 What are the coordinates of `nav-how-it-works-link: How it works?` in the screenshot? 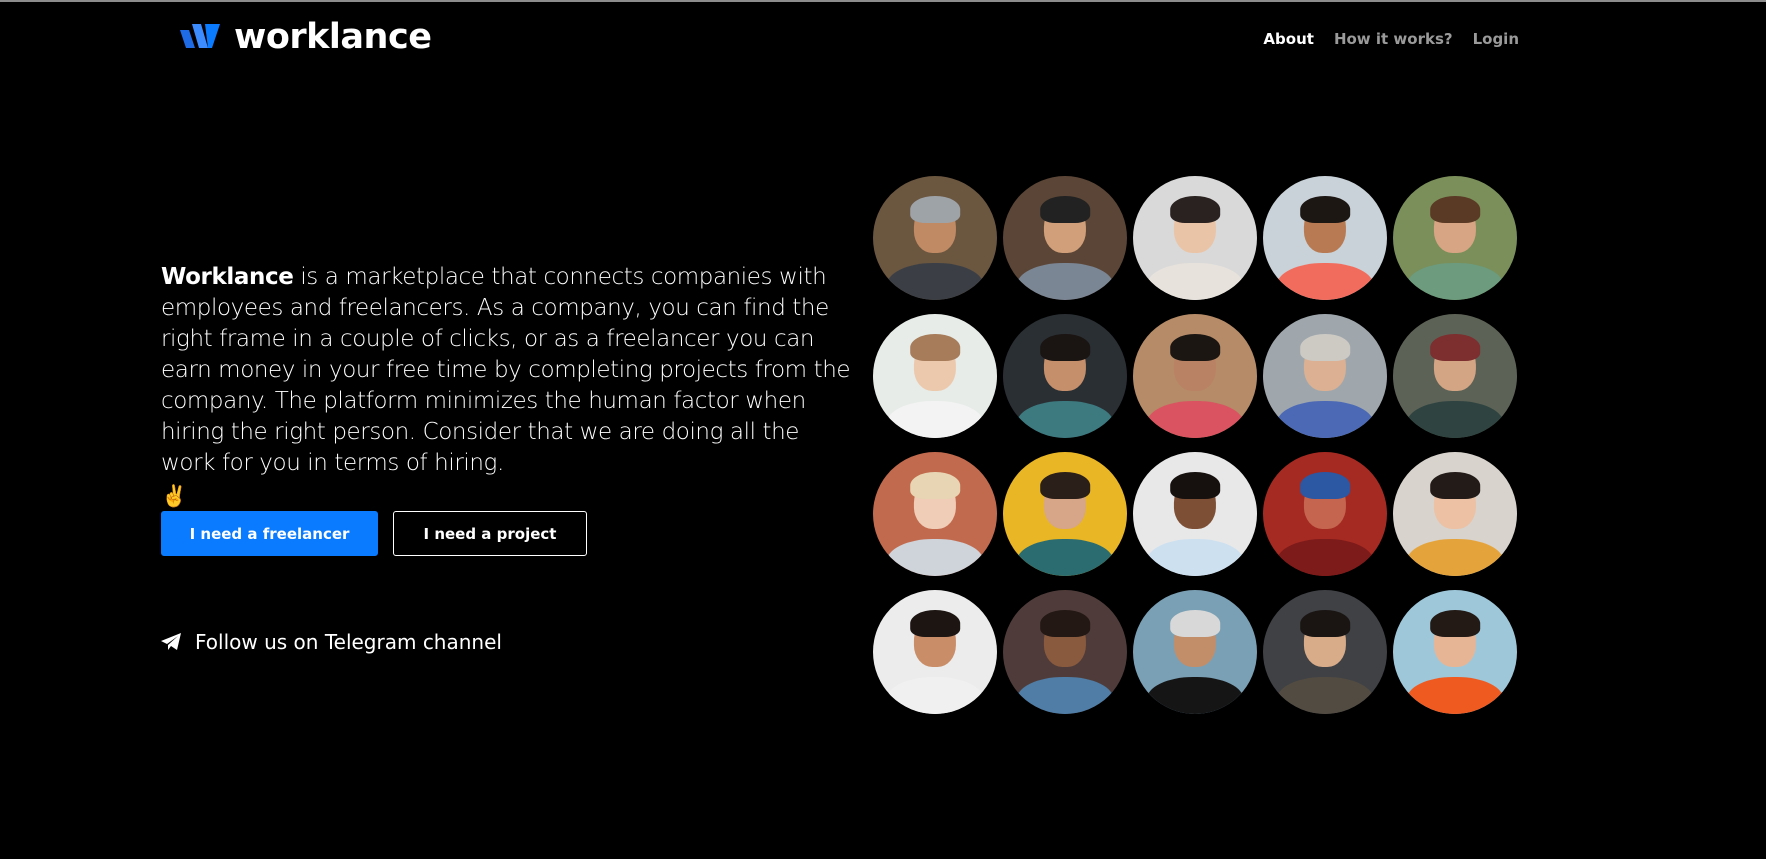 It's located at (1393, 39).